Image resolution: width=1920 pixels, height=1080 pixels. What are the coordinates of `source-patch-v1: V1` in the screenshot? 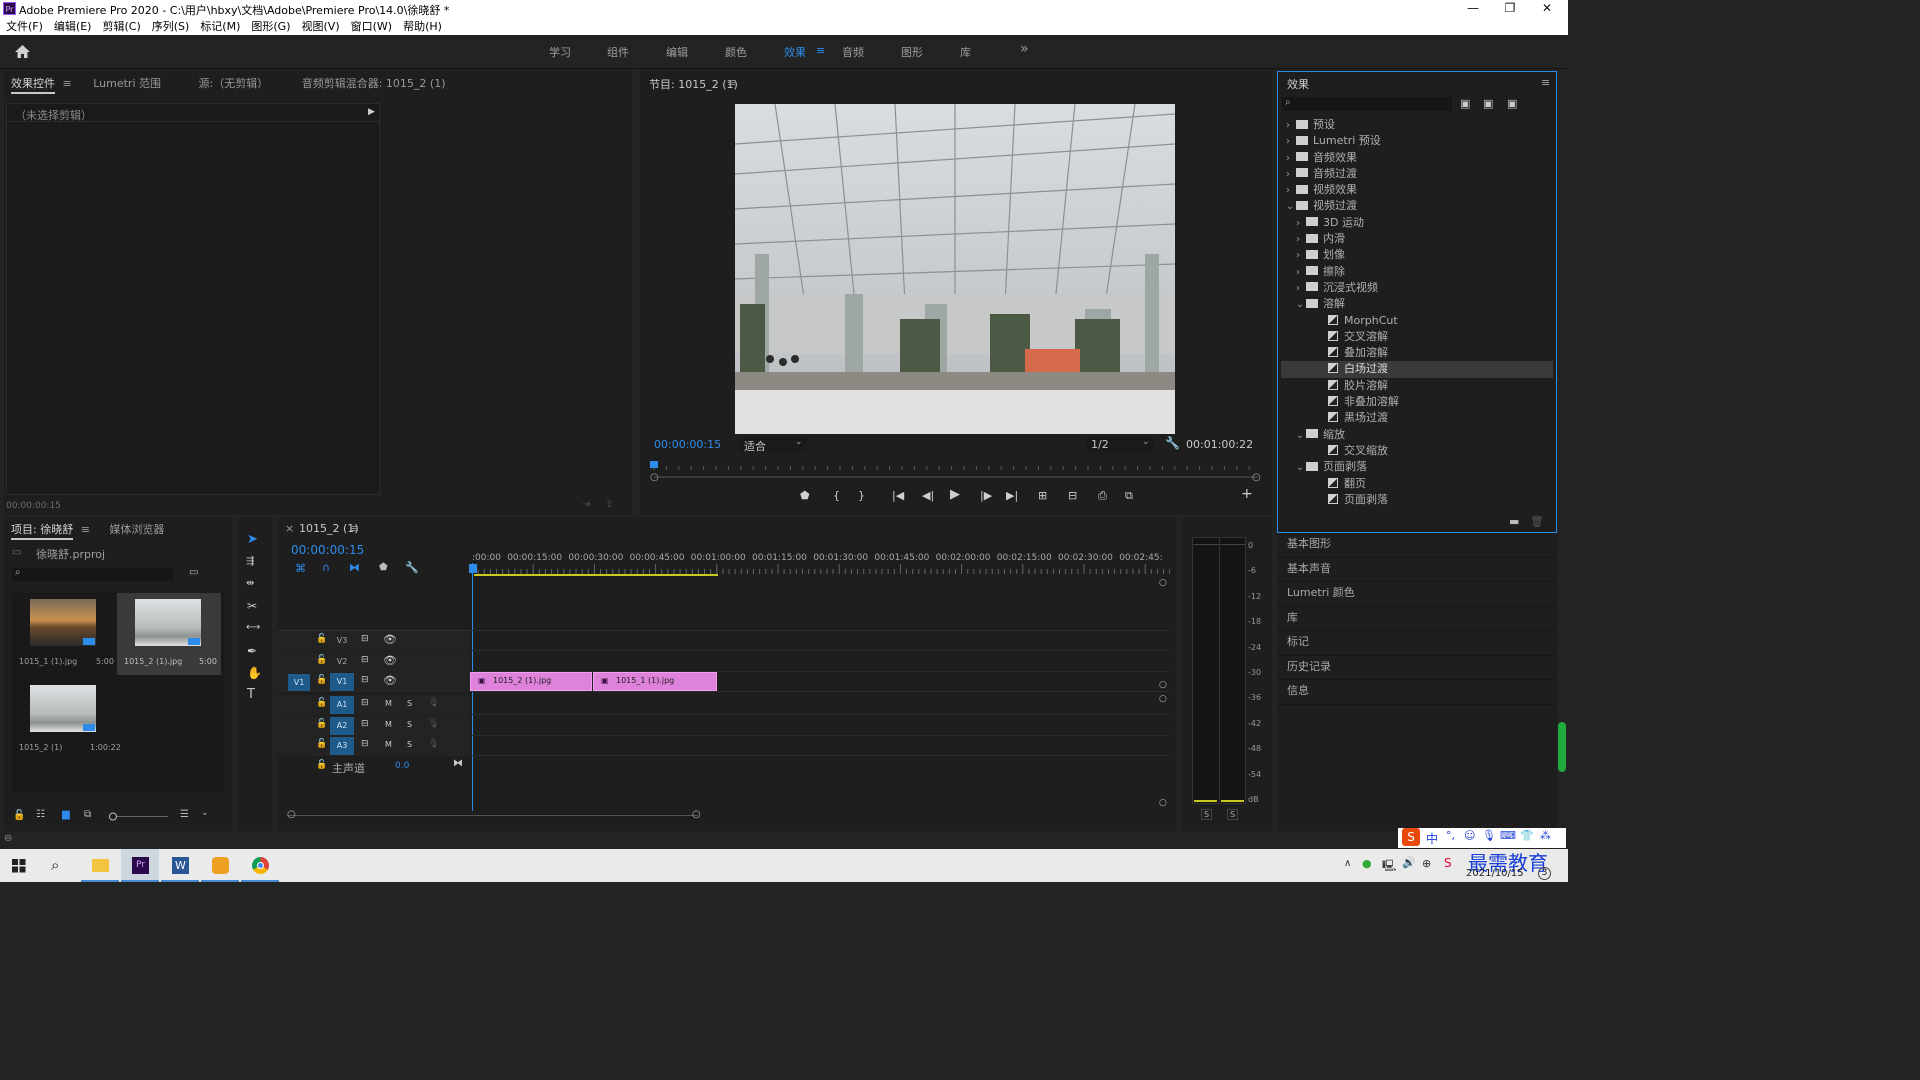 It's located at (299, 682).